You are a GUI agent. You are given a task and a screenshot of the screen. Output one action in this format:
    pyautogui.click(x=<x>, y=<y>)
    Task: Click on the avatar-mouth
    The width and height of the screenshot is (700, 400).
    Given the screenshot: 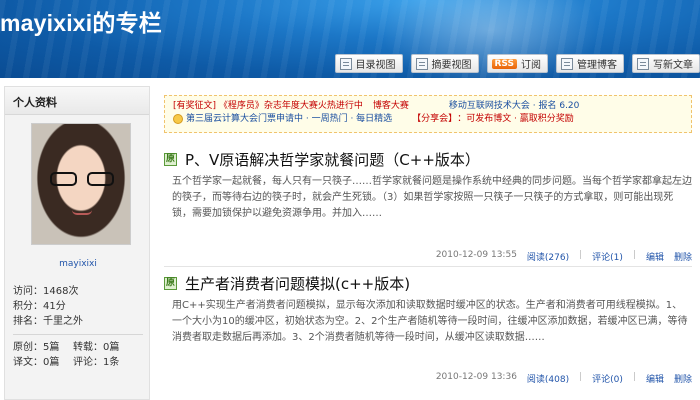 What is the action you would take?
    pyautogui.click(x=82, y=212)
    